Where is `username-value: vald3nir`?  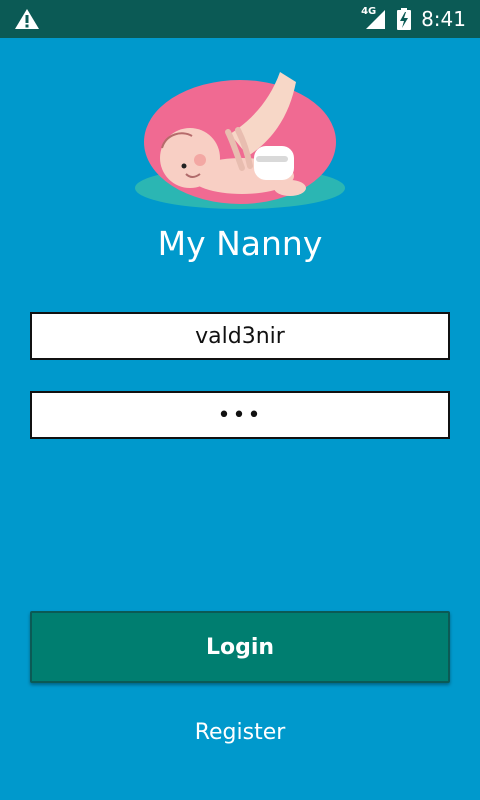
username-value: vald3nir is located at coordinates (240, 336).